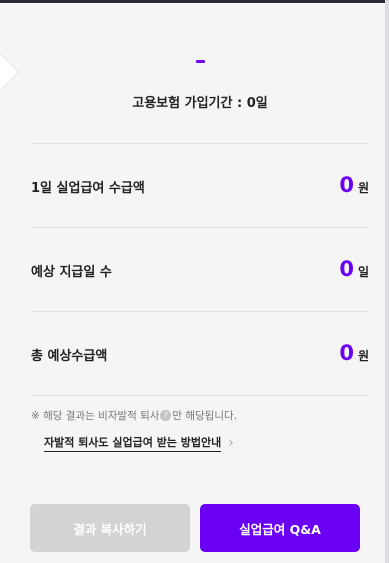  Describe the element at coordinates (194, 1) in the screenshot. I see `top-border` at that location.